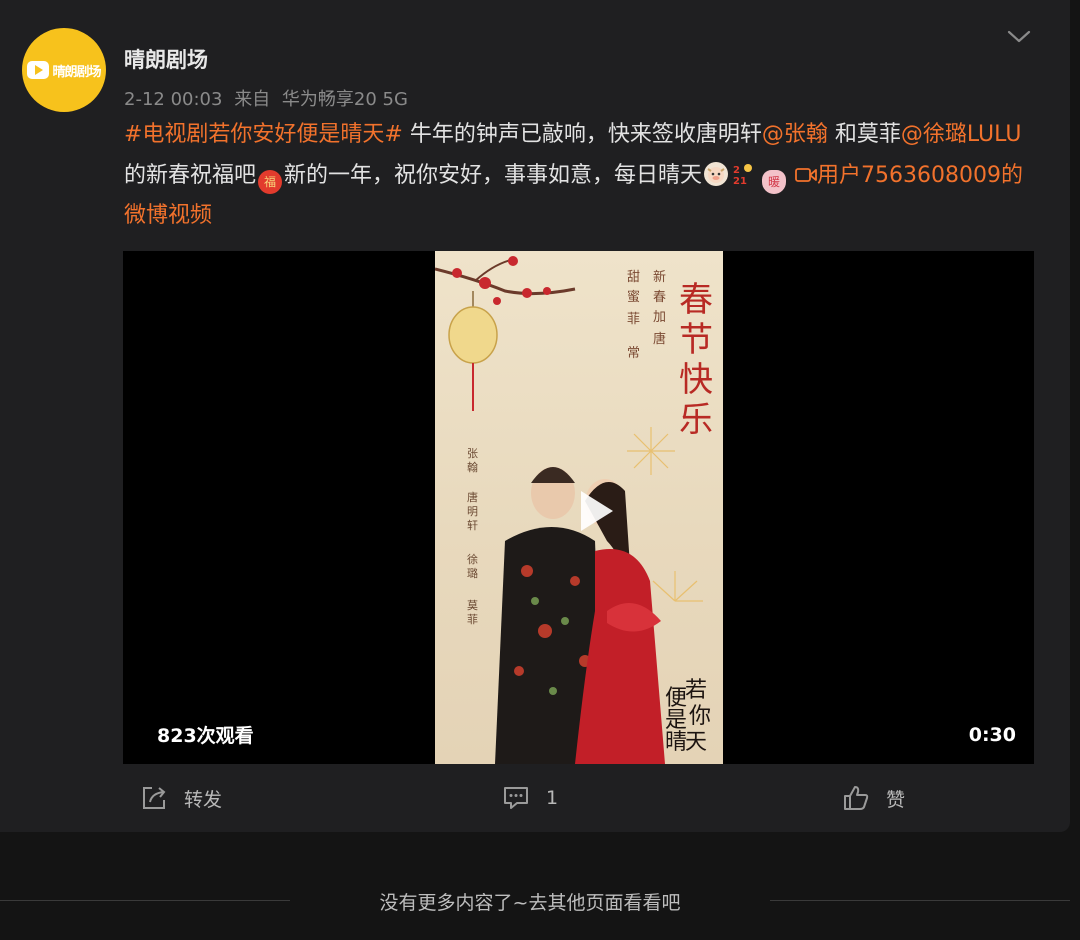 This screenshot has height=940, width=1080. What do you see at coordinates (173, 99) in the screenshot?
I see `post-time: 2-12 00:03` at bounding box center [173, 99].